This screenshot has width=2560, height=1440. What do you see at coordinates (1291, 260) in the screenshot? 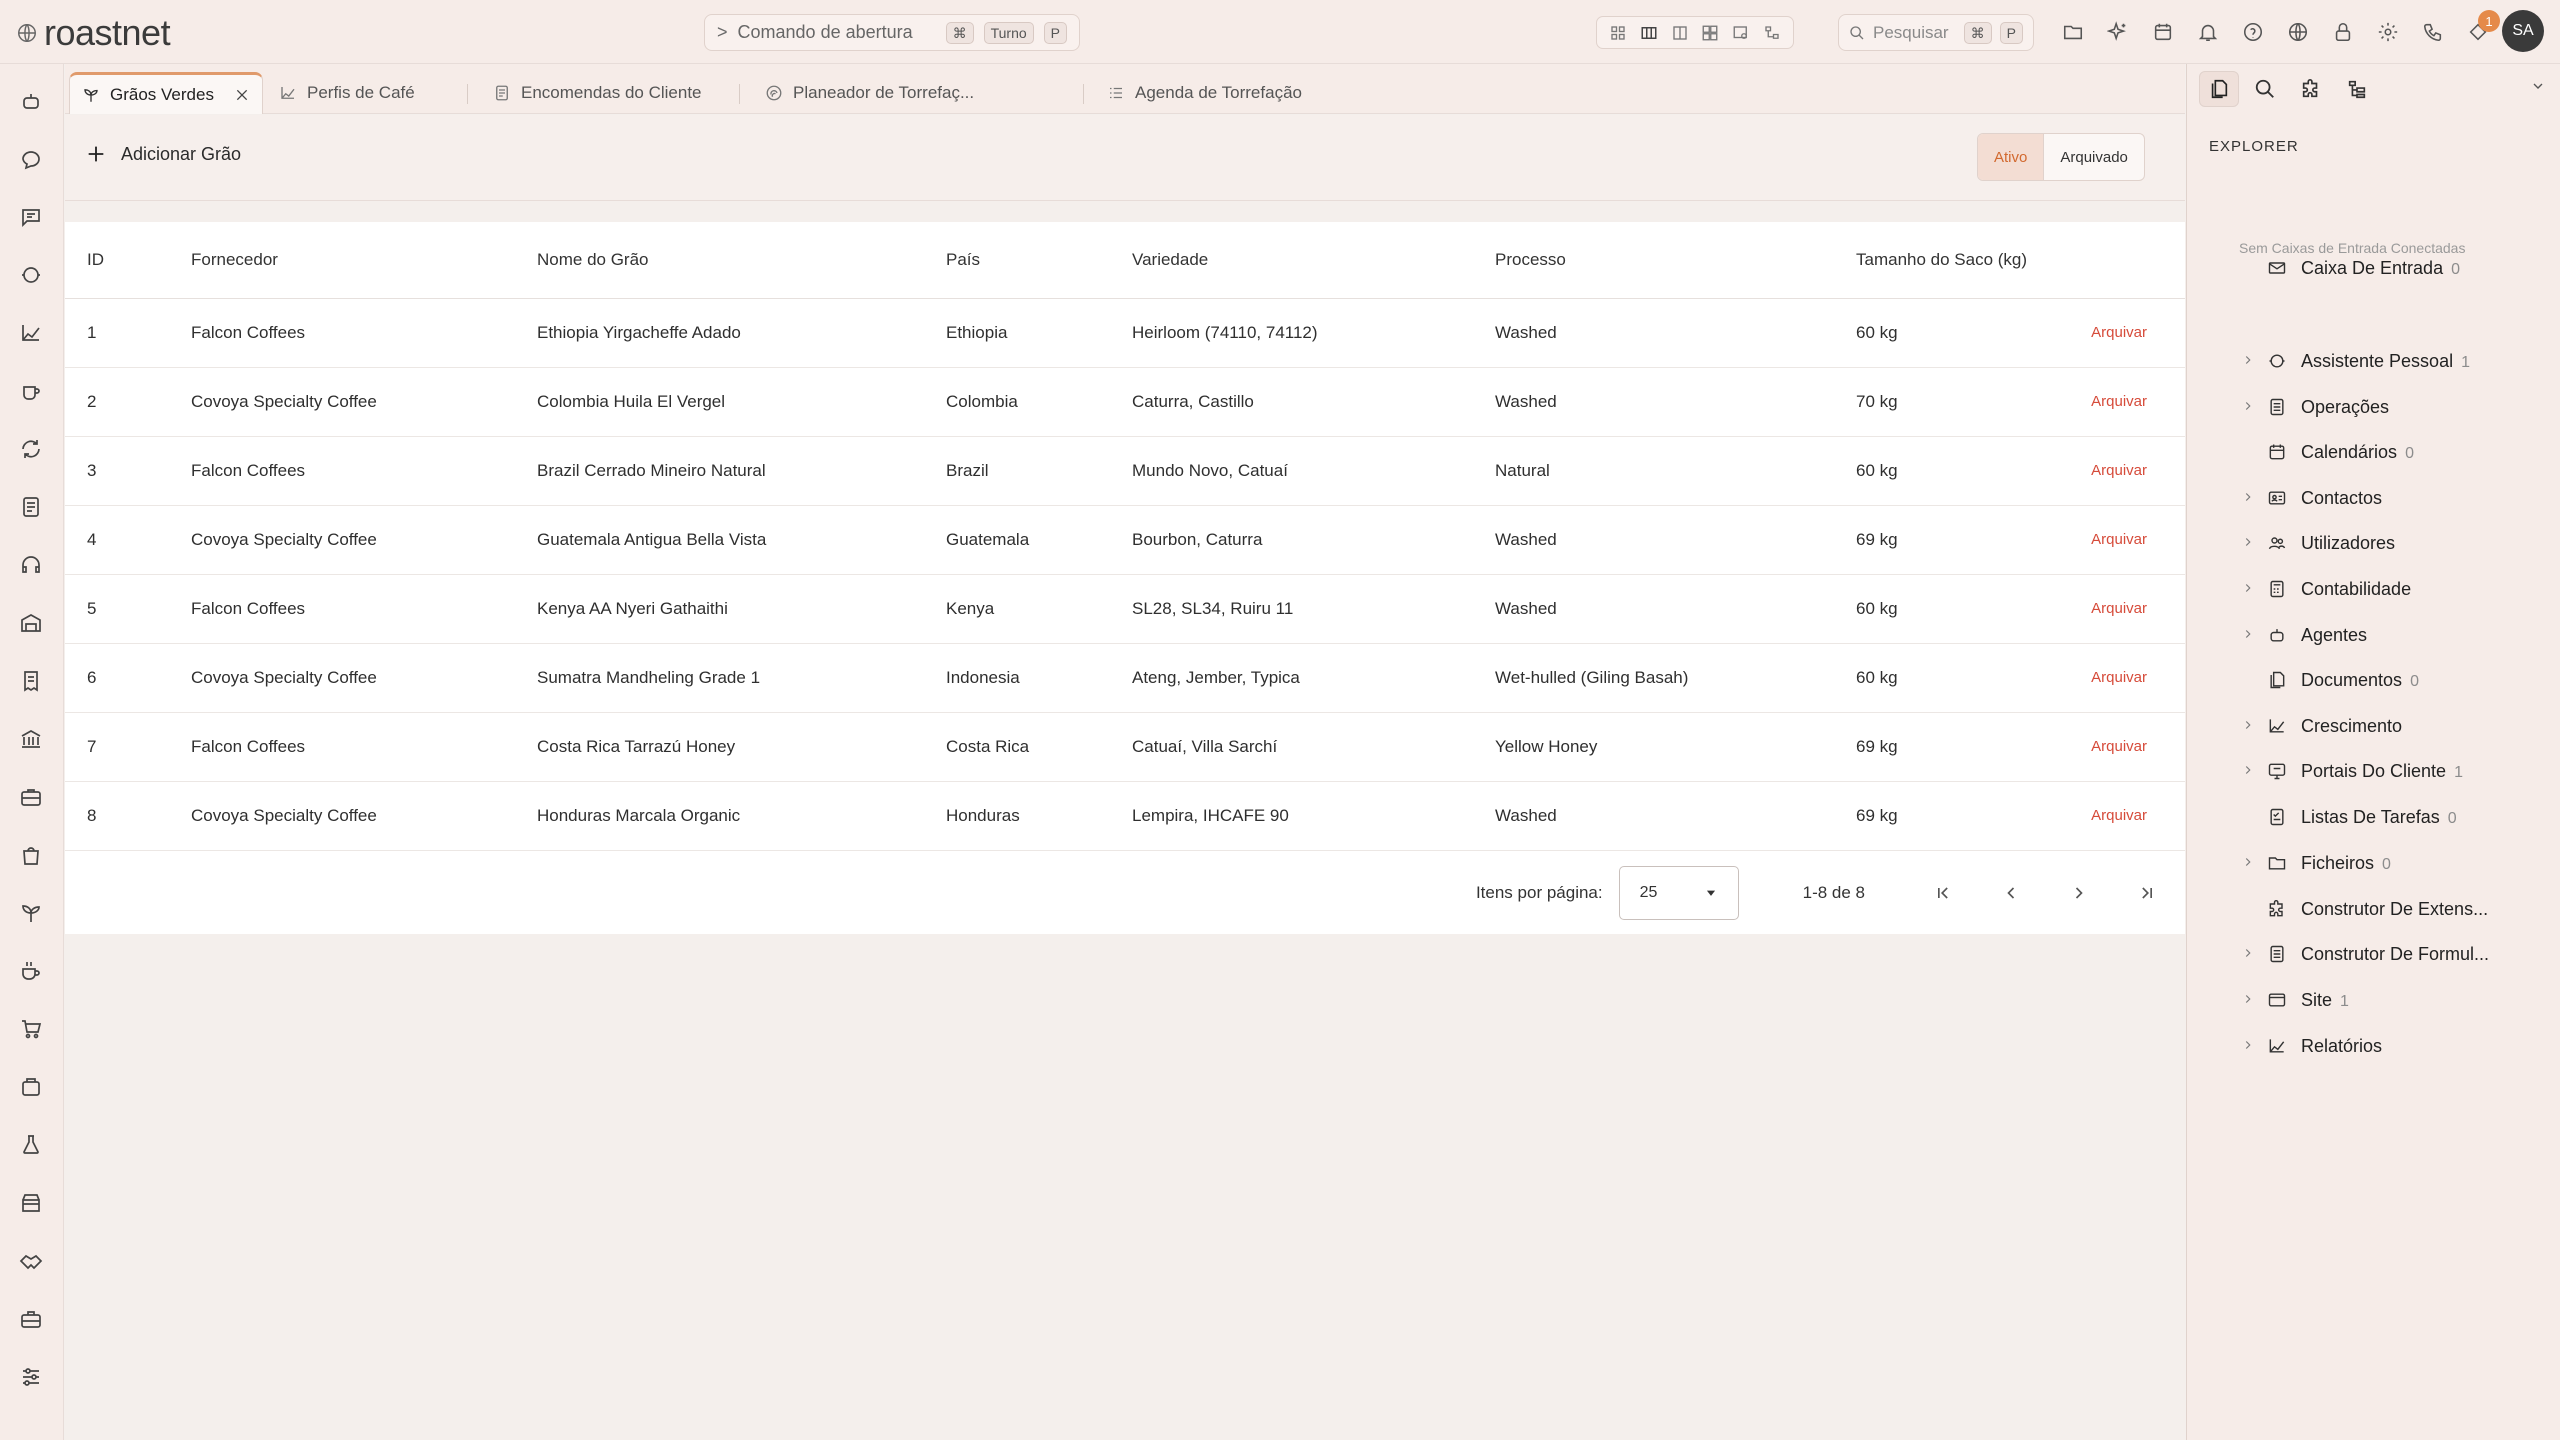
I see `column-header-variety: Variedade` at bounding box center [1291, 260].